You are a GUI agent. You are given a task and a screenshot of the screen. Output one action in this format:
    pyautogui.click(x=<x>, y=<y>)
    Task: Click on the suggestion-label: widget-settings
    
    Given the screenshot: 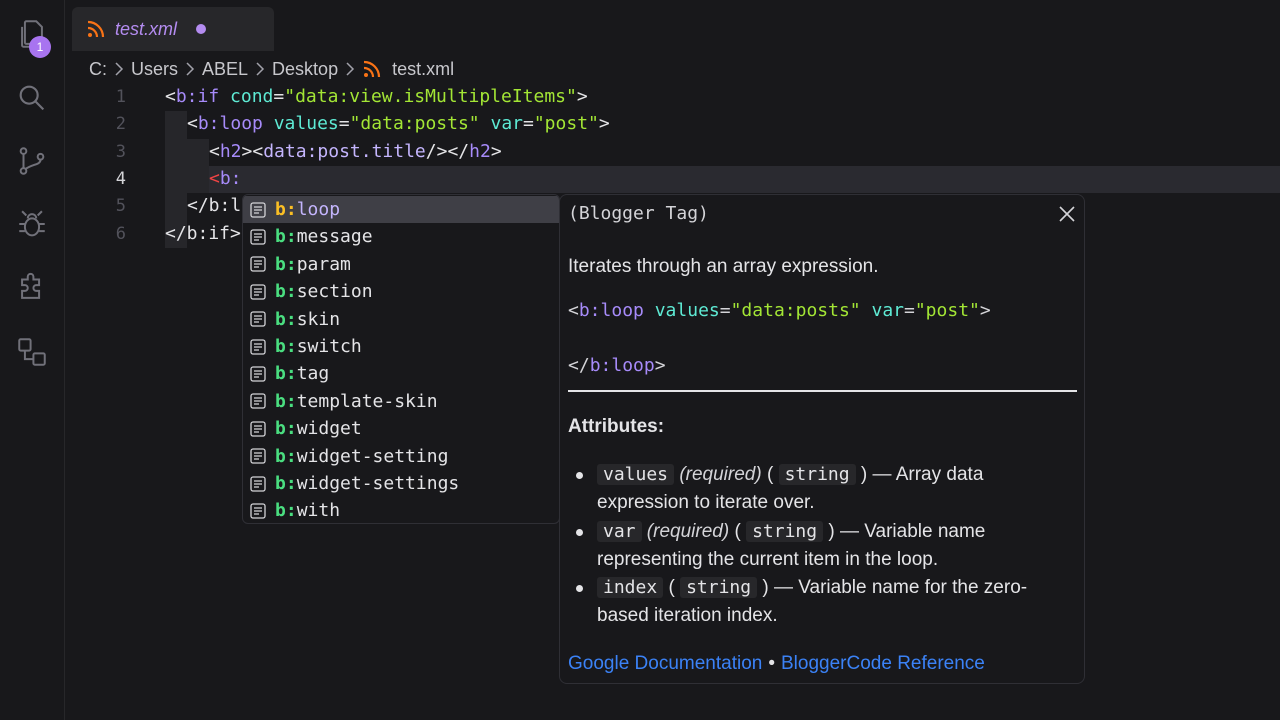 What is the action you would take?
    pyautogui.click(x=378, y=483)
    